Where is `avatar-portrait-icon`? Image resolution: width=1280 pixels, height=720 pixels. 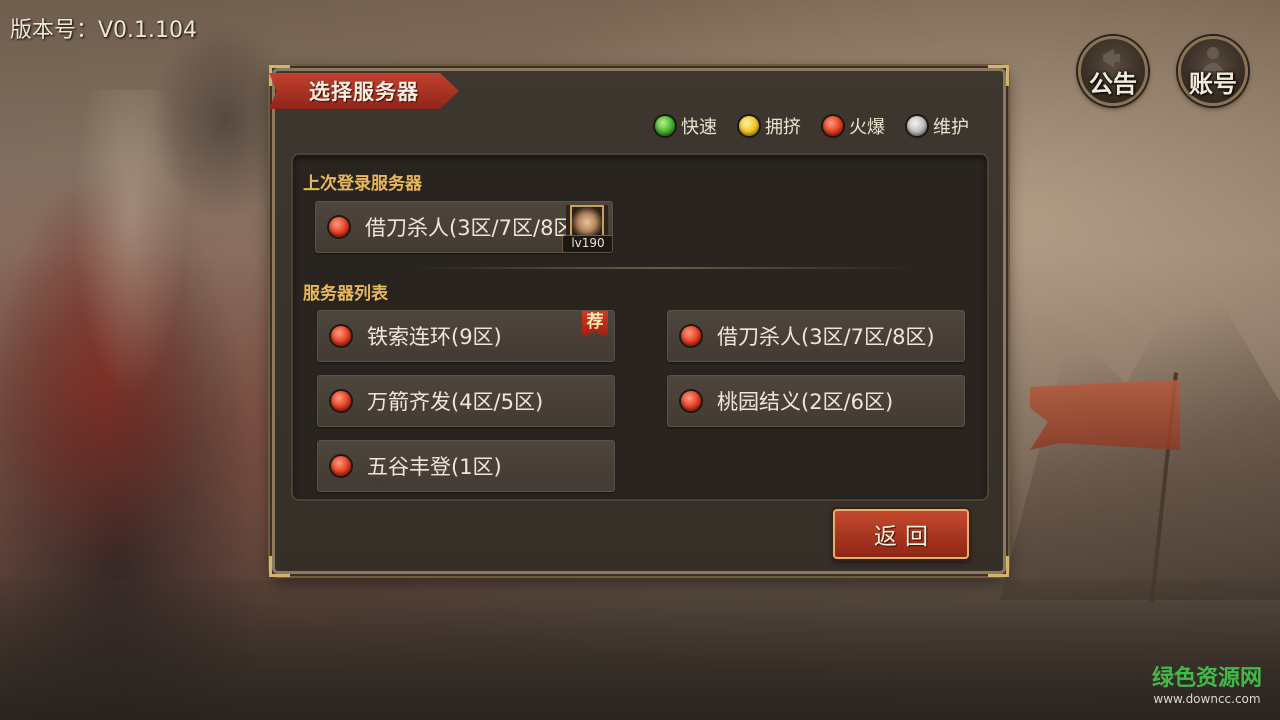
avatar-portrait-icon is located at coordinates (587, 221).